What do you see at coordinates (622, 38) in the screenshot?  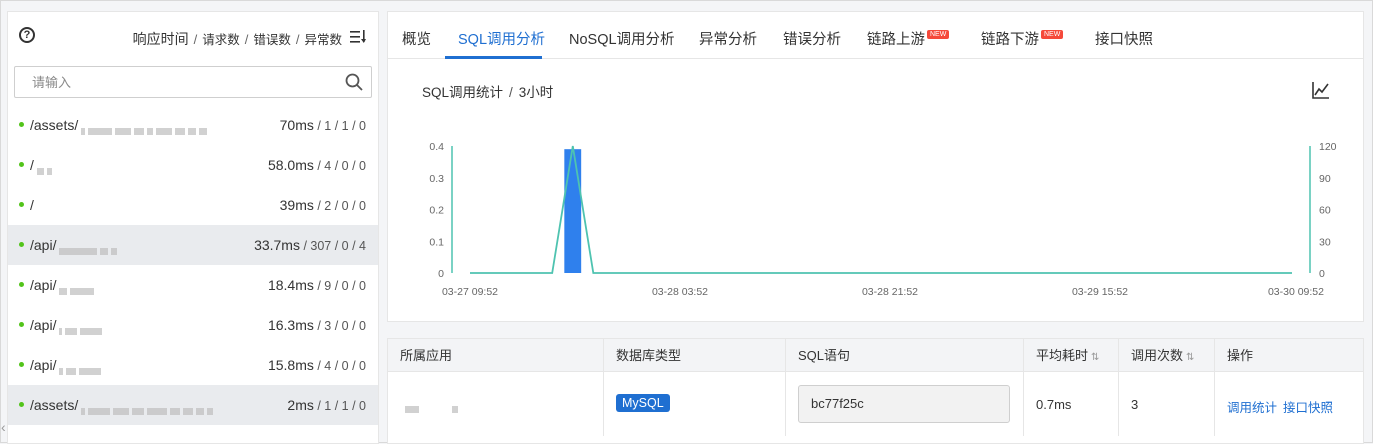 I see `tab-nosql-analysis: NoSQL调用分析` at bounding box center [622, 38].